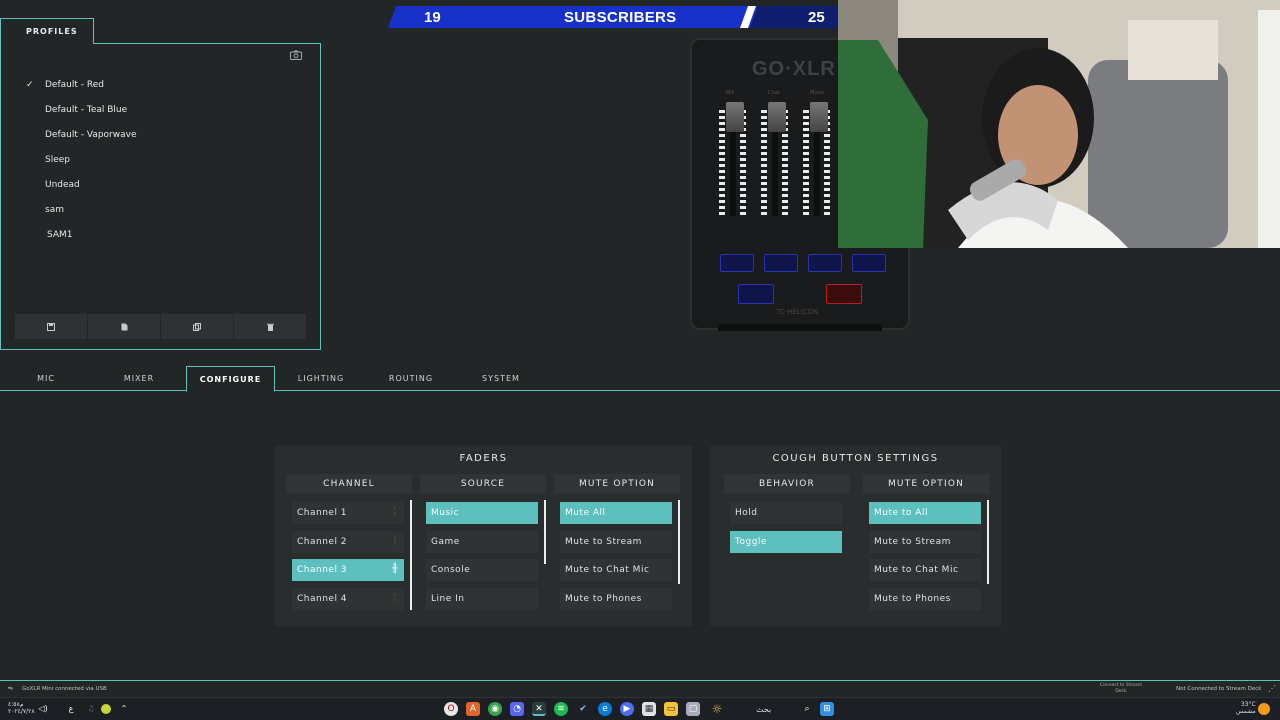 This screenshot has height=720, width=1280. Describe the element at coordinates (988, 542) in the screenshot. I see `cough-mute-scrollbar` at that location.